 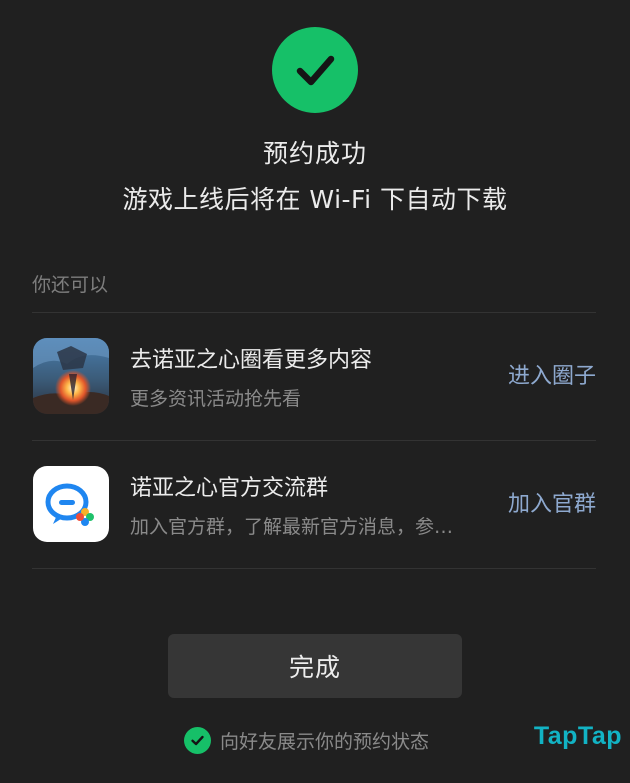 I want to click on list-item-group: 诺亚之心官方交流群 加入官方群，了解最新官方消息，参… 加入官群, so click(x=314, y=504).